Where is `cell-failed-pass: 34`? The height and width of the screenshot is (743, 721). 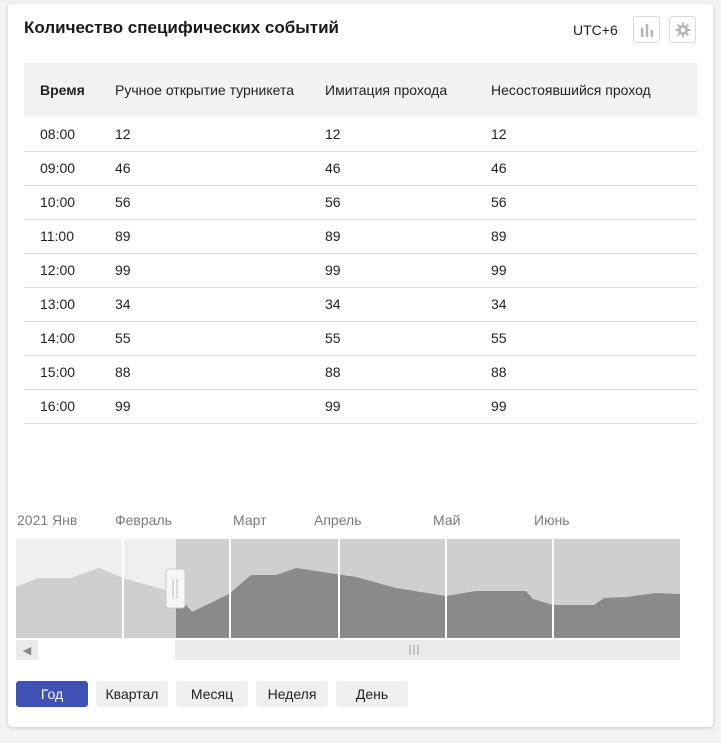 cell-failed-pass: 34 is located at coordinates (594, 304).